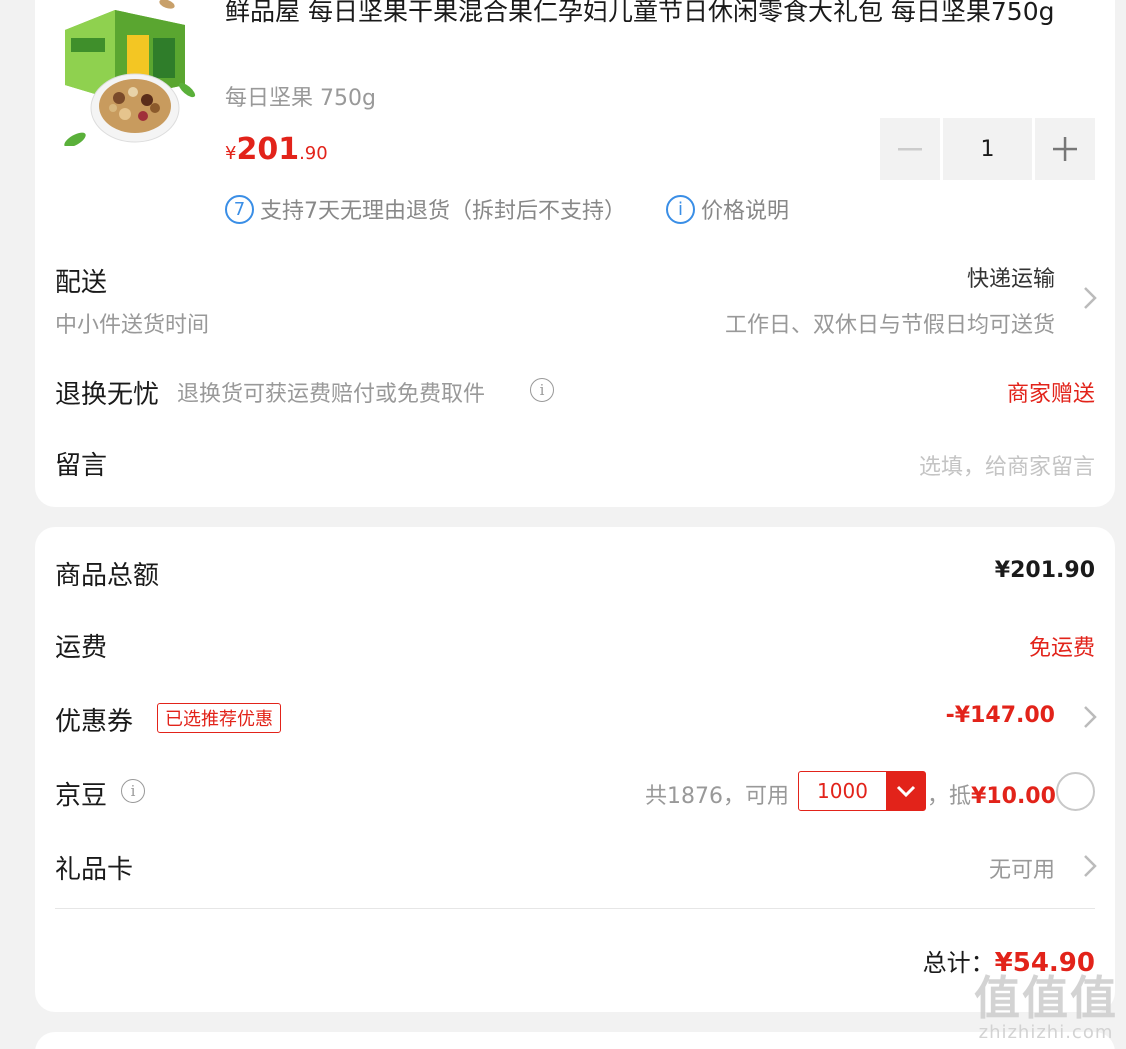 This screenshot has width=1126, height=1049. I want to click on decrement-button, so click(910, 149).